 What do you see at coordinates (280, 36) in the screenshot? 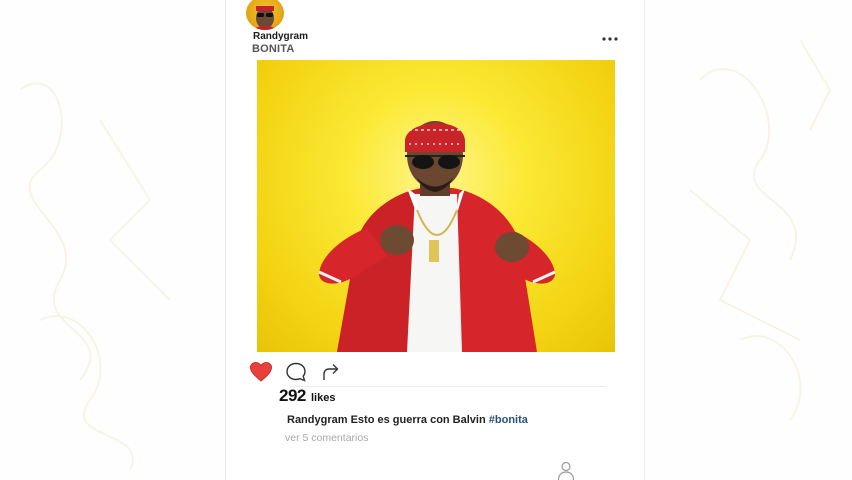
I see `post-username: Randygram` at bounding box center [280, 36].